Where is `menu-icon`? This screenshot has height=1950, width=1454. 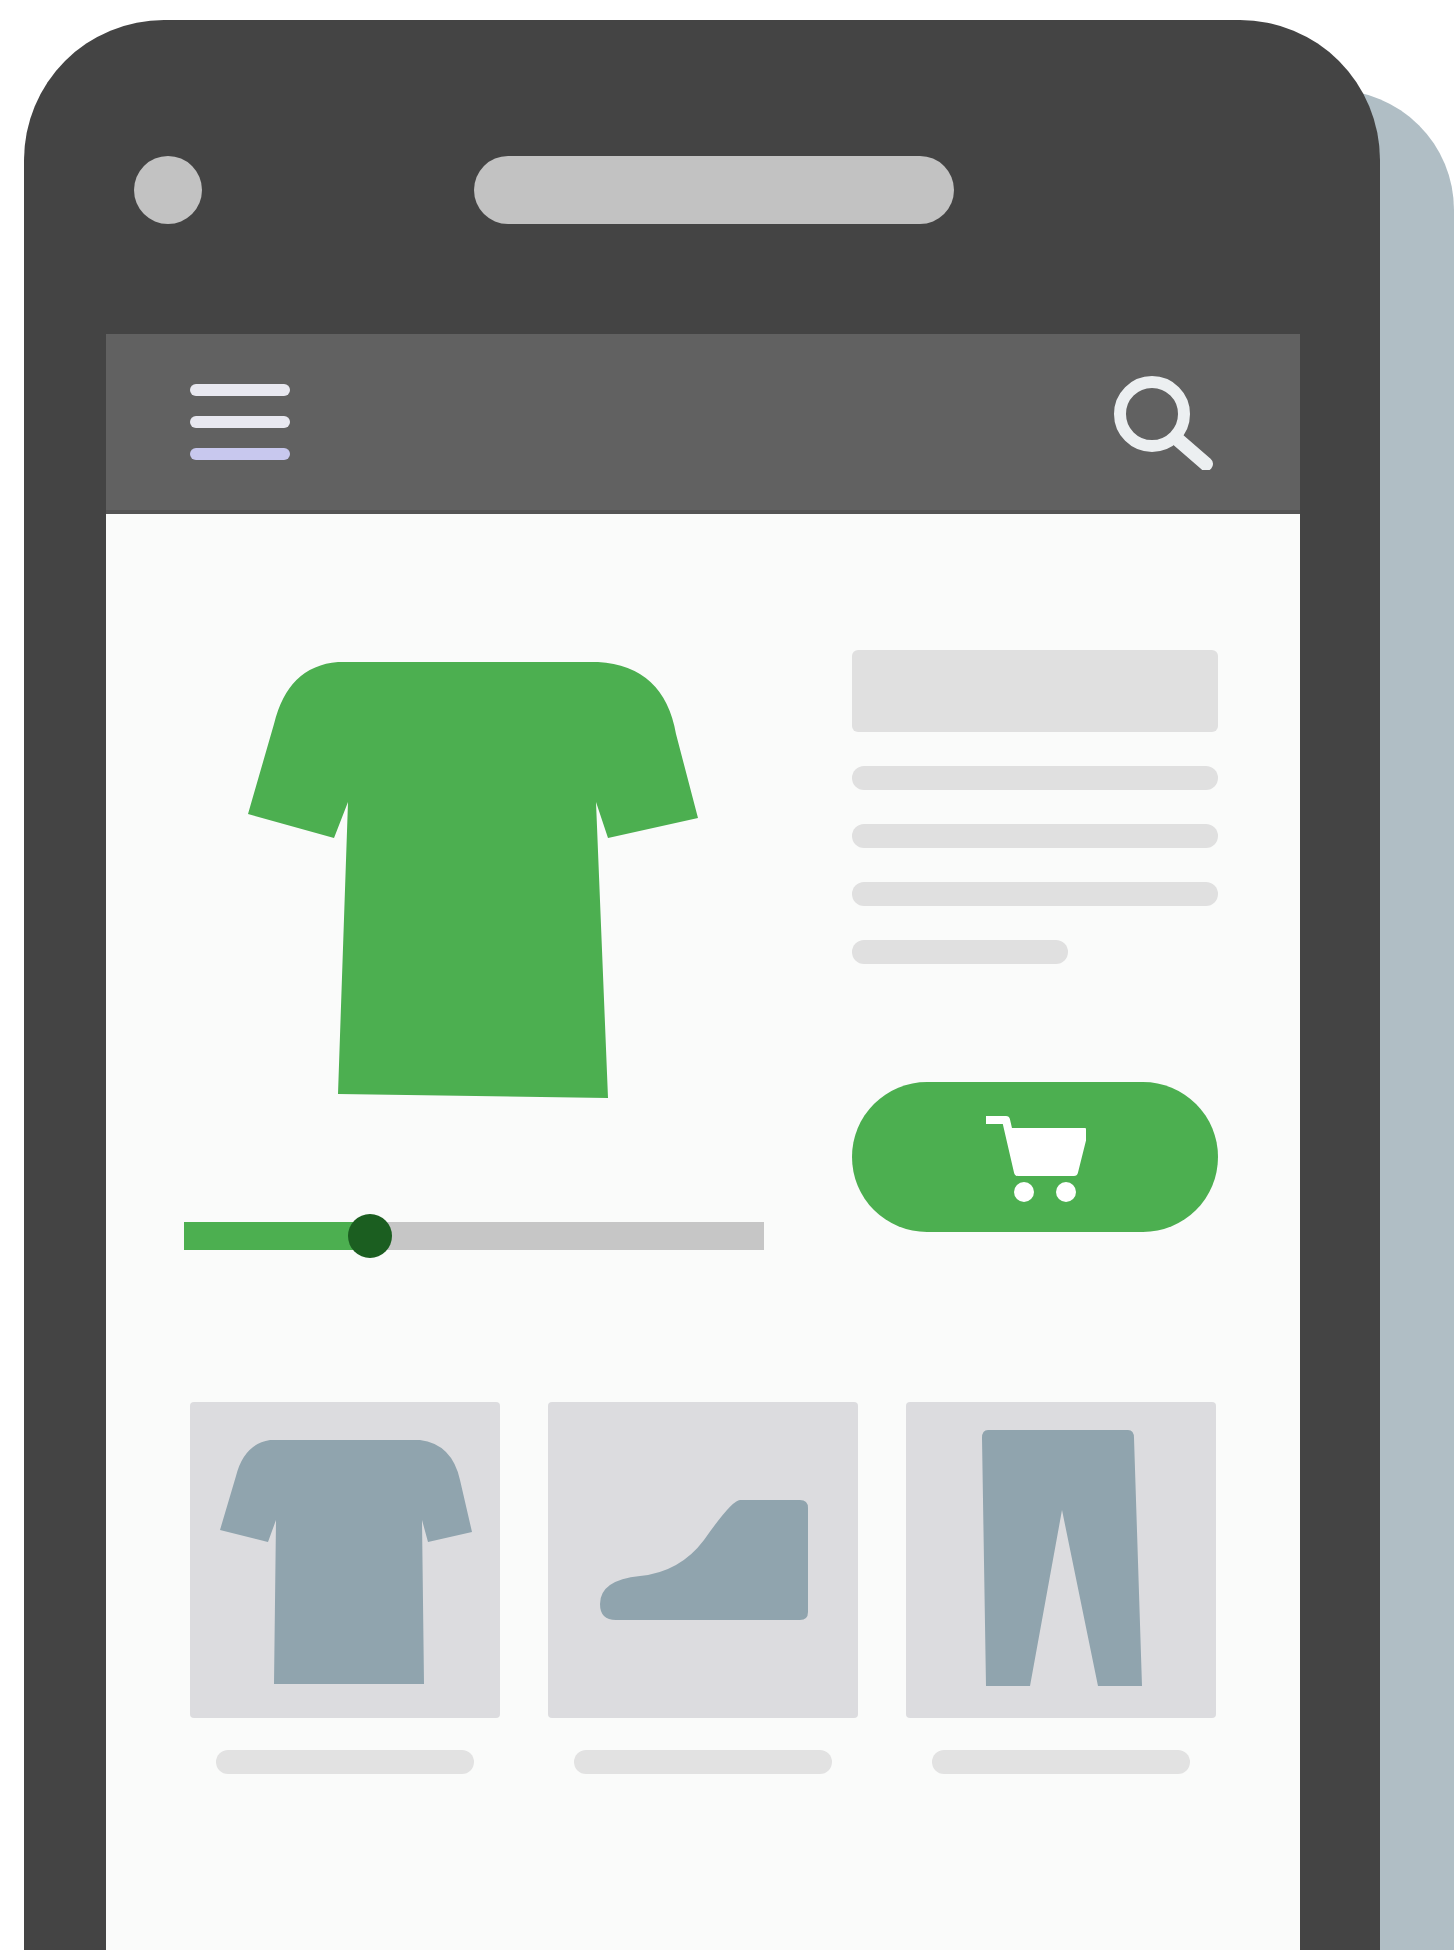
menu-icon is located at coordinates (240, 422).